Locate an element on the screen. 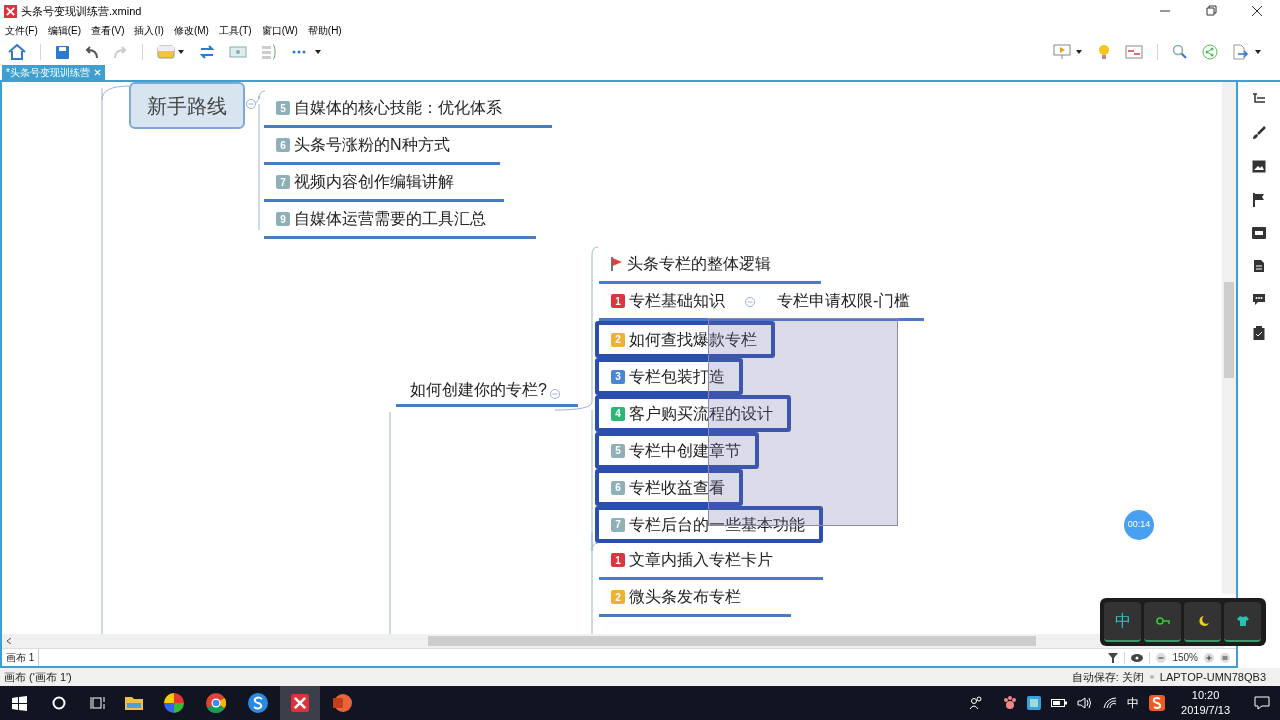 The width and height of the screenshot is (1280, 720). key-icon is located at coordinates (1162, 621).